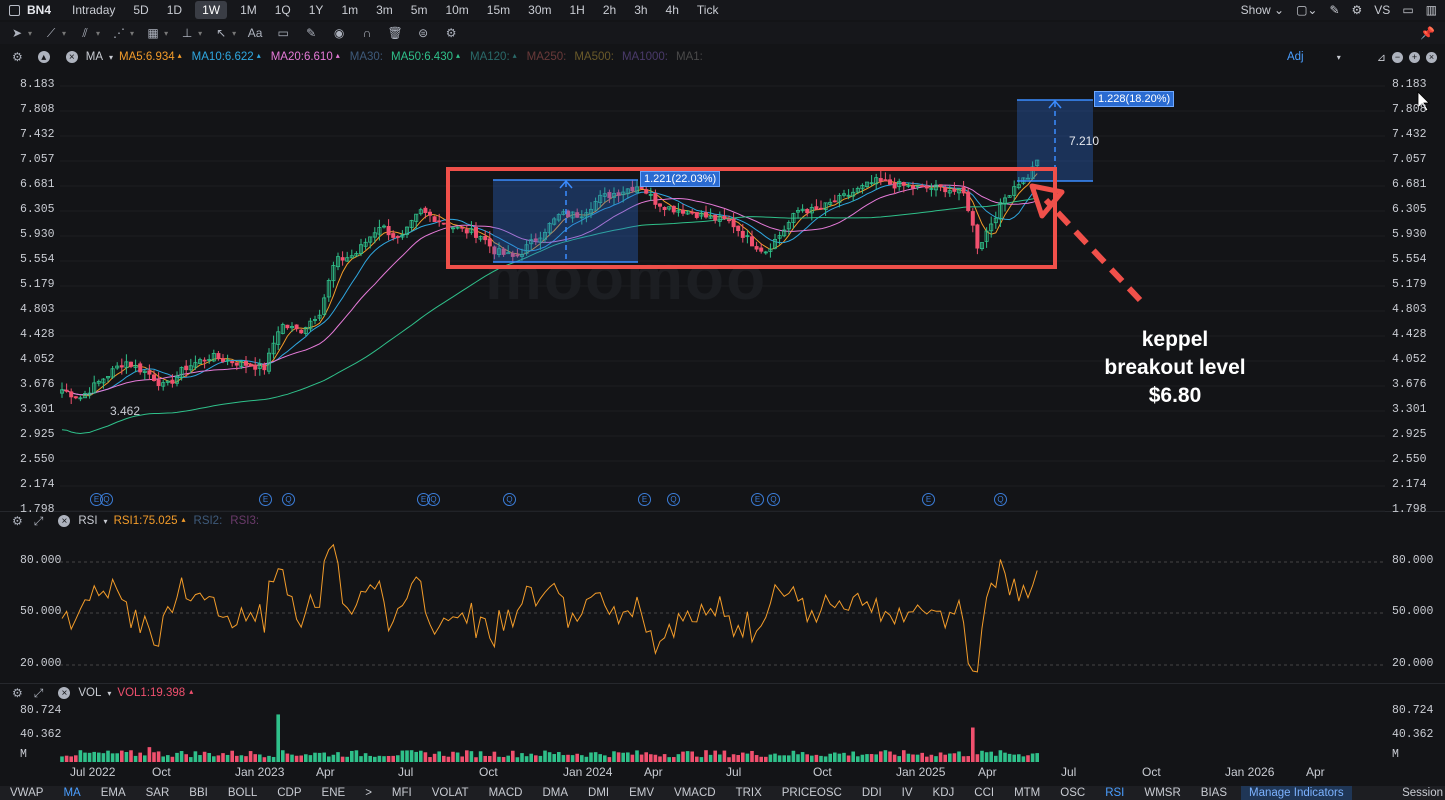  What do you see at coordinates (1296, 793) in the screenshot?
I see `manage-indicators-button: Manage Indicators` at bounding box center [1296, 793].